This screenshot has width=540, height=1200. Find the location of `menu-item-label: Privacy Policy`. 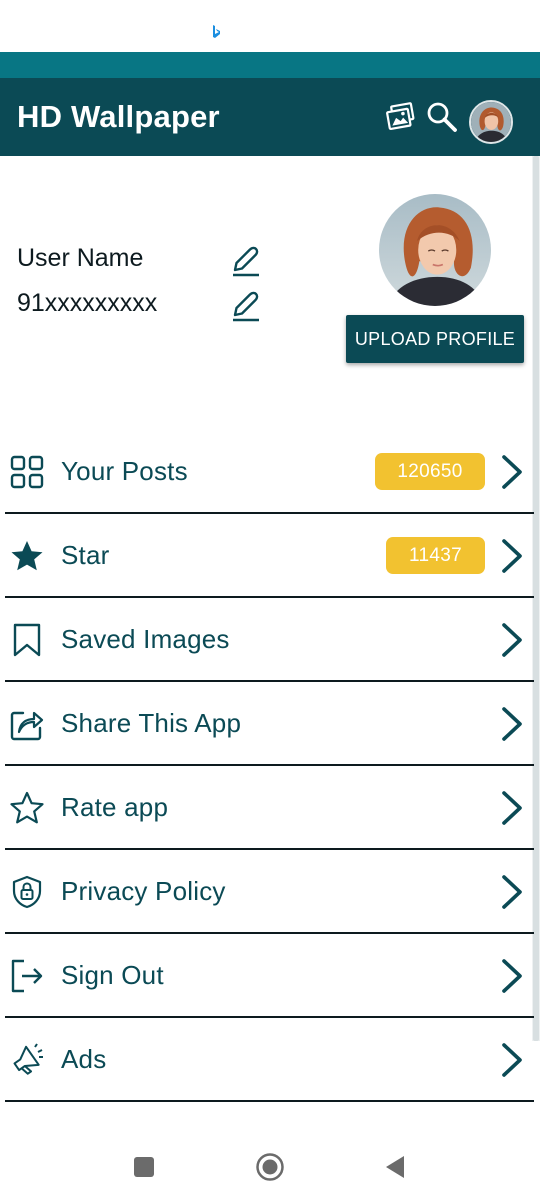

menu-item-label: Privacy Policy is located at coordinates (143, 891).